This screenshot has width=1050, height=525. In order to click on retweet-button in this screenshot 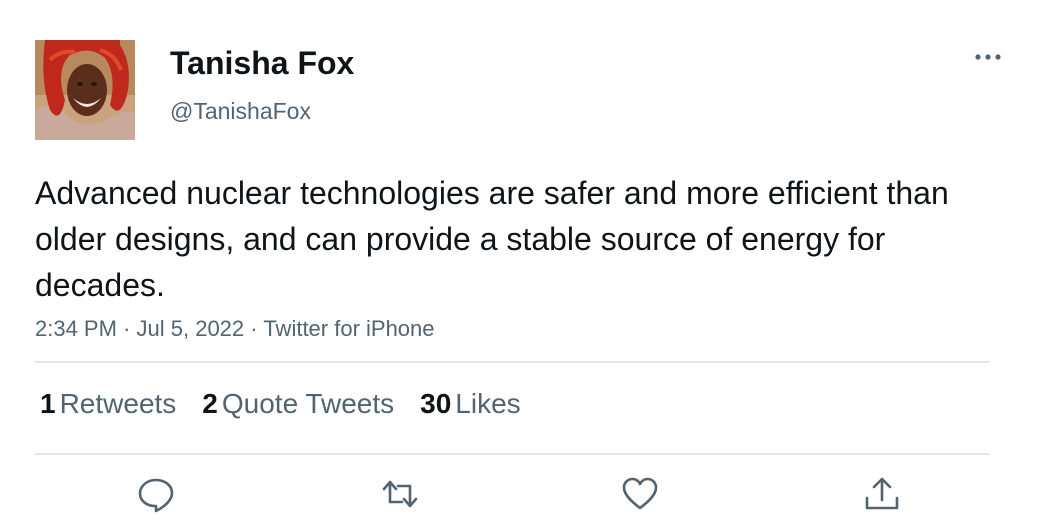, I will do `click(400, 494)`.